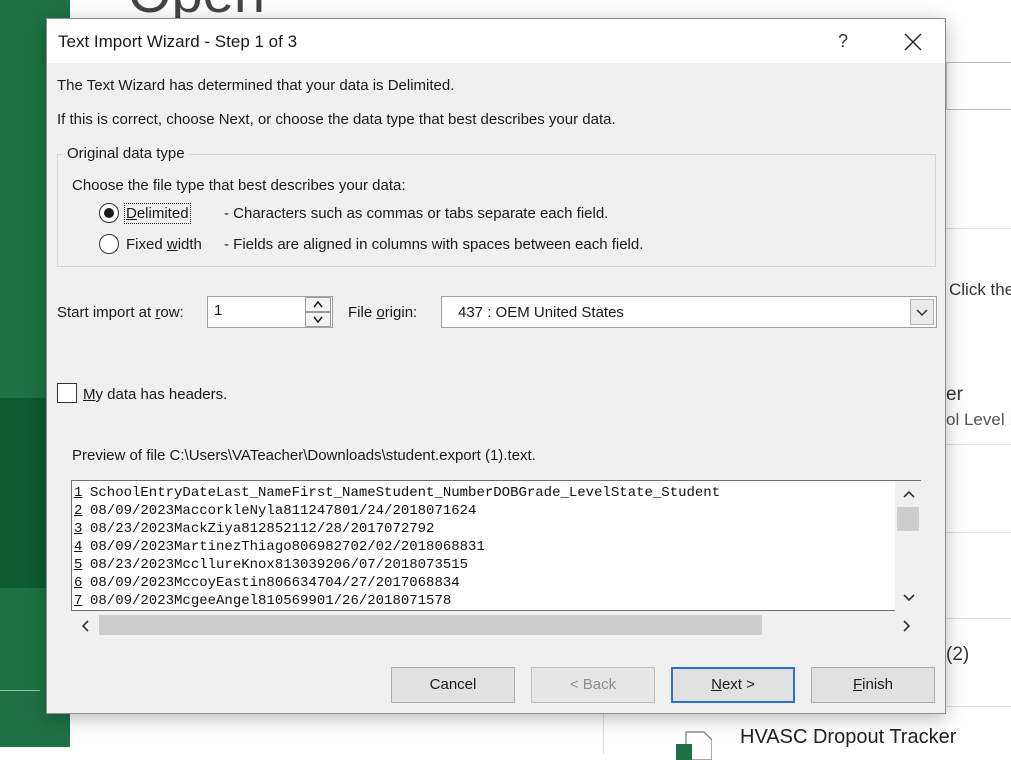 The image size is (1011, 760). I want to click on delimited-radio, so click(109, 213).